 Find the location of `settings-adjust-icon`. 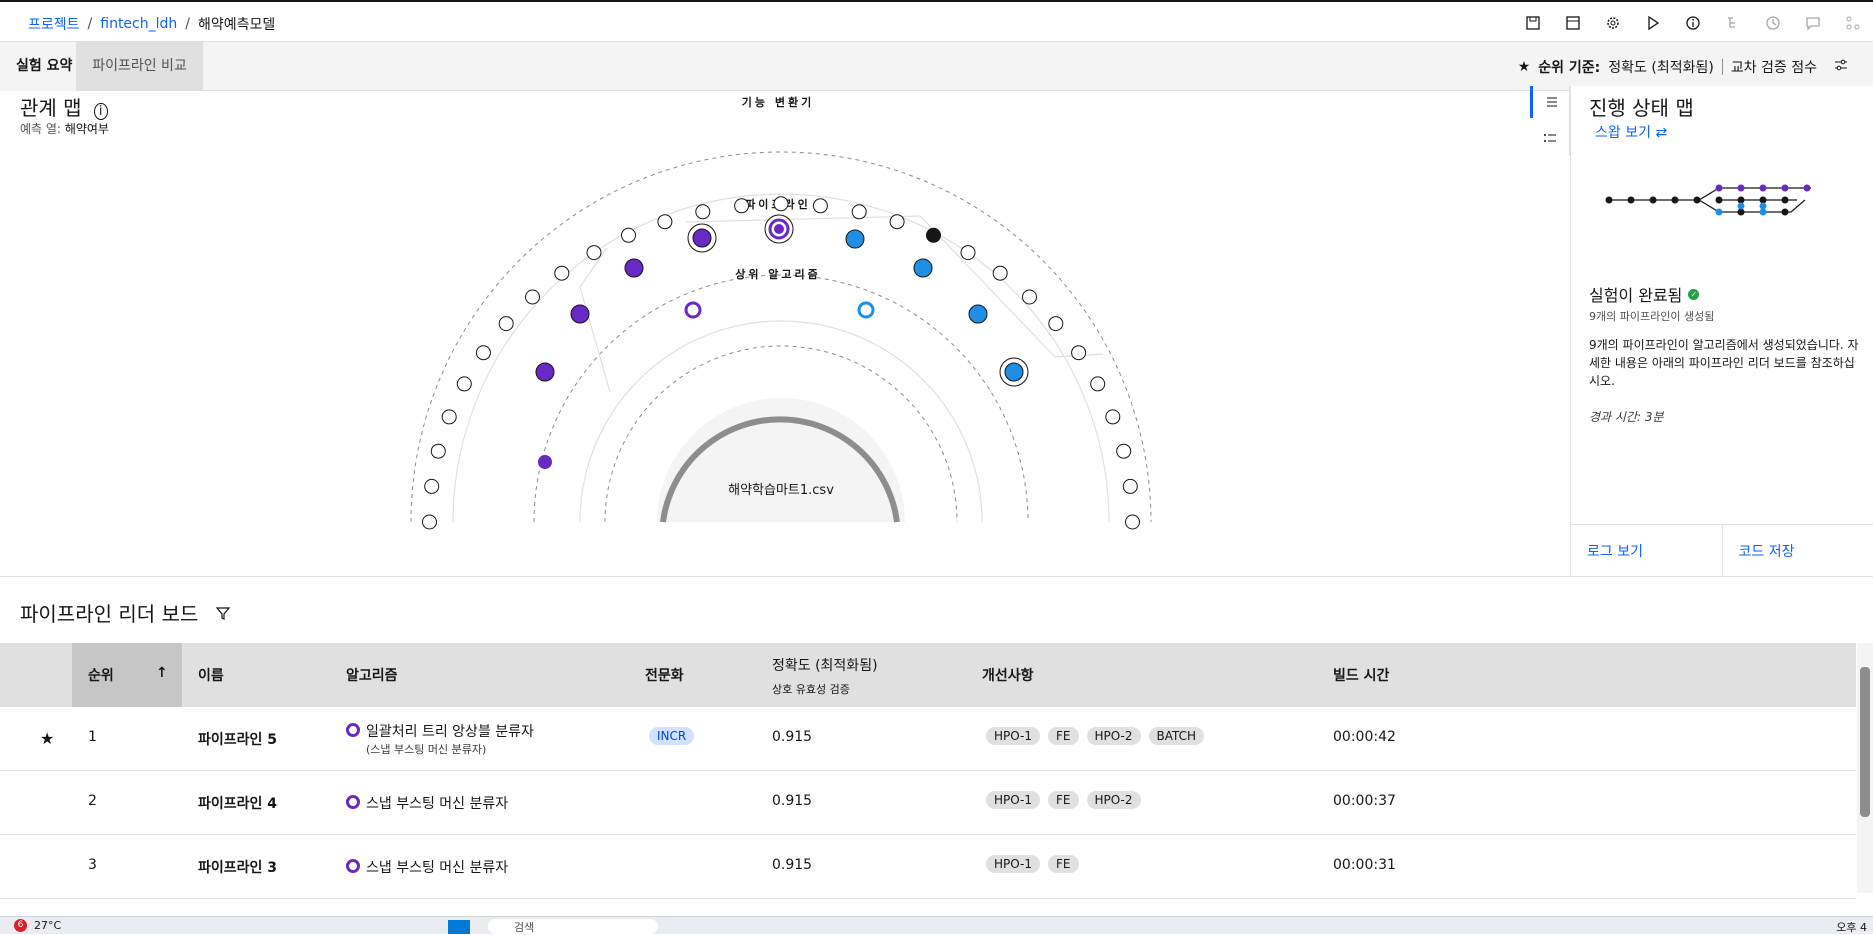

settings-adjust-icon is located at coordinates (1841, 67).